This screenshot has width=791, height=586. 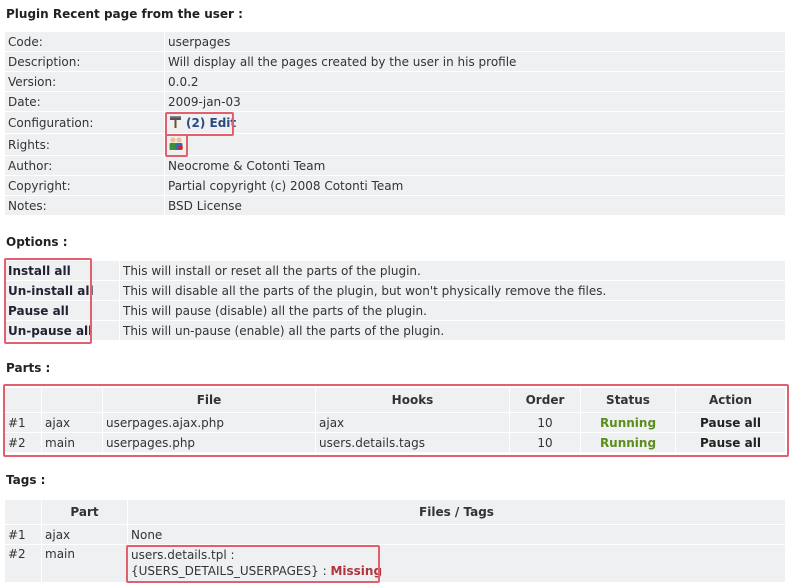 I want to click on tag-name: {USERS_DETAILS_USERPAGES} :, so click(x=229, y=571).